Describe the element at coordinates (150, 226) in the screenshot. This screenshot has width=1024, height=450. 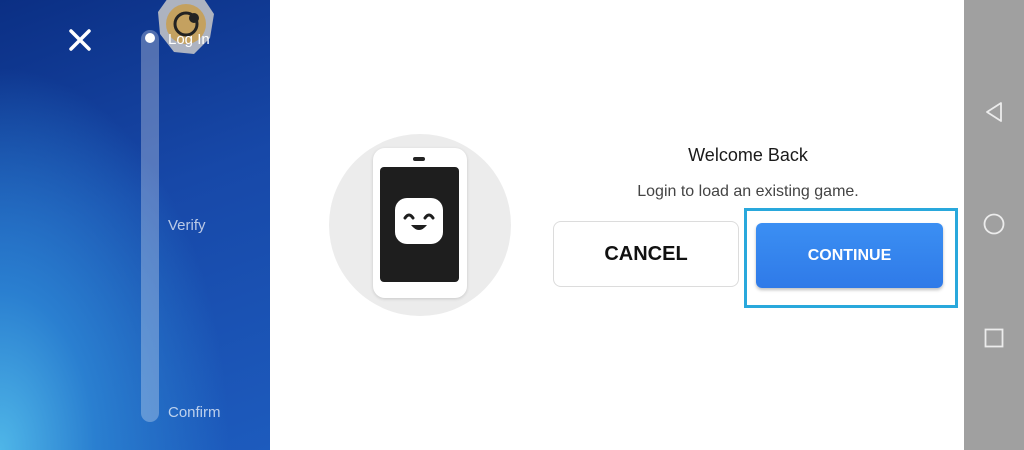
I see `progress-track` at that location.